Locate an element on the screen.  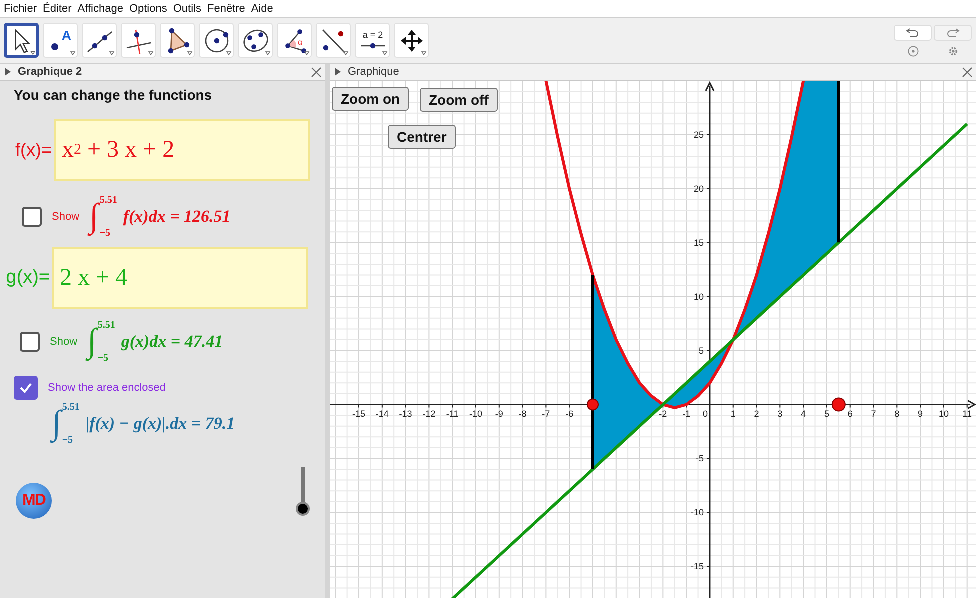
help-icon is located at coordinates (913, 51).